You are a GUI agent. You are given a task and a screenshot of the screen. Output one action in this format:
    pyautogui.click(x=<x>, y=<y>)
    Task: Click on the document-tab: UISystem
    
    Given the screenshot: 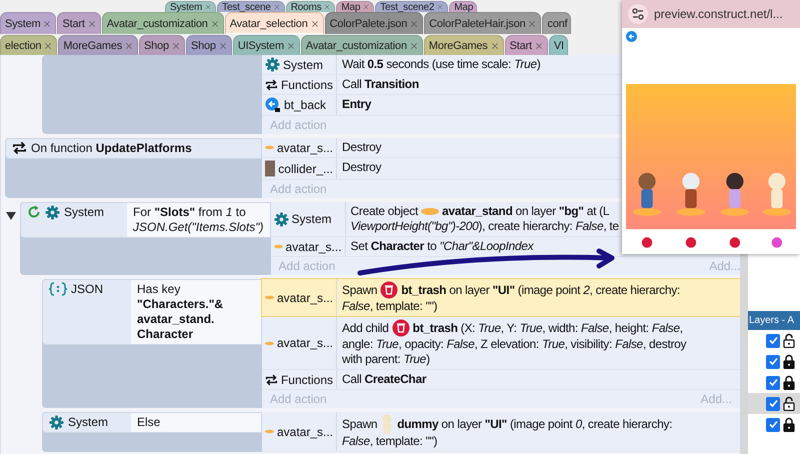 What is the action you would take?
    pyautogui.click(x=266, y=45)
    